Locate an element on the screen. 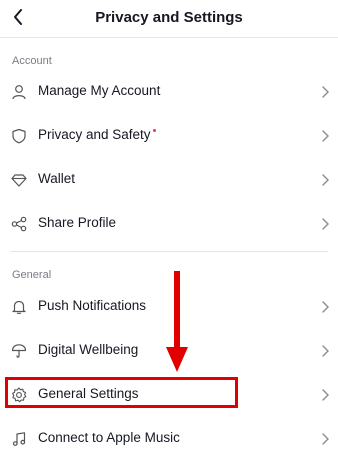 Image resolution: width=338 pixels, height=461 pixels. diamond-icon is located at coordinates (19, 180).